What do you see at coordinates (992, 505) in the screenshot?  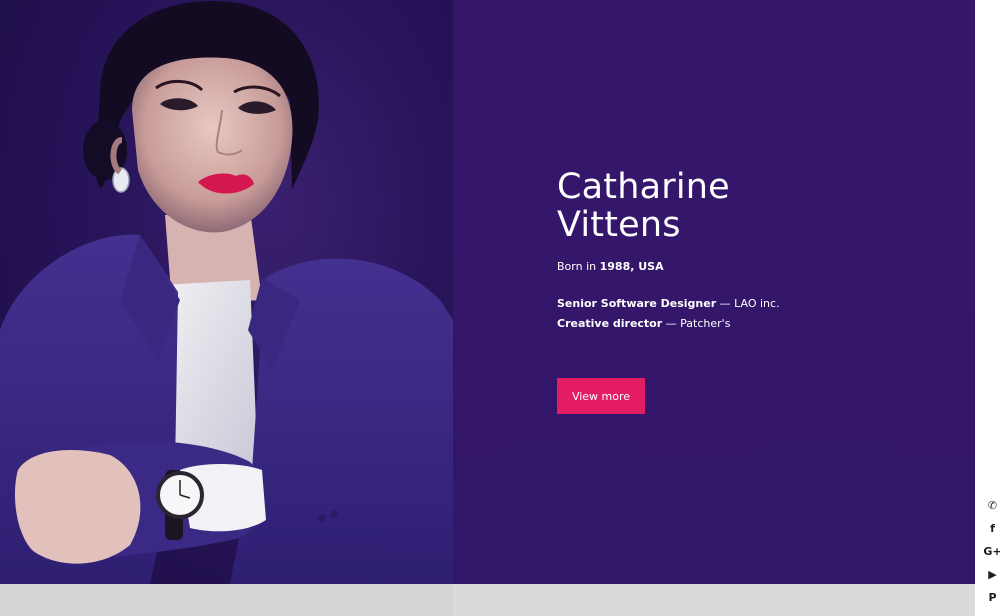 I see `whatsapp-icon: ✆` at bounding box center [992, 505].